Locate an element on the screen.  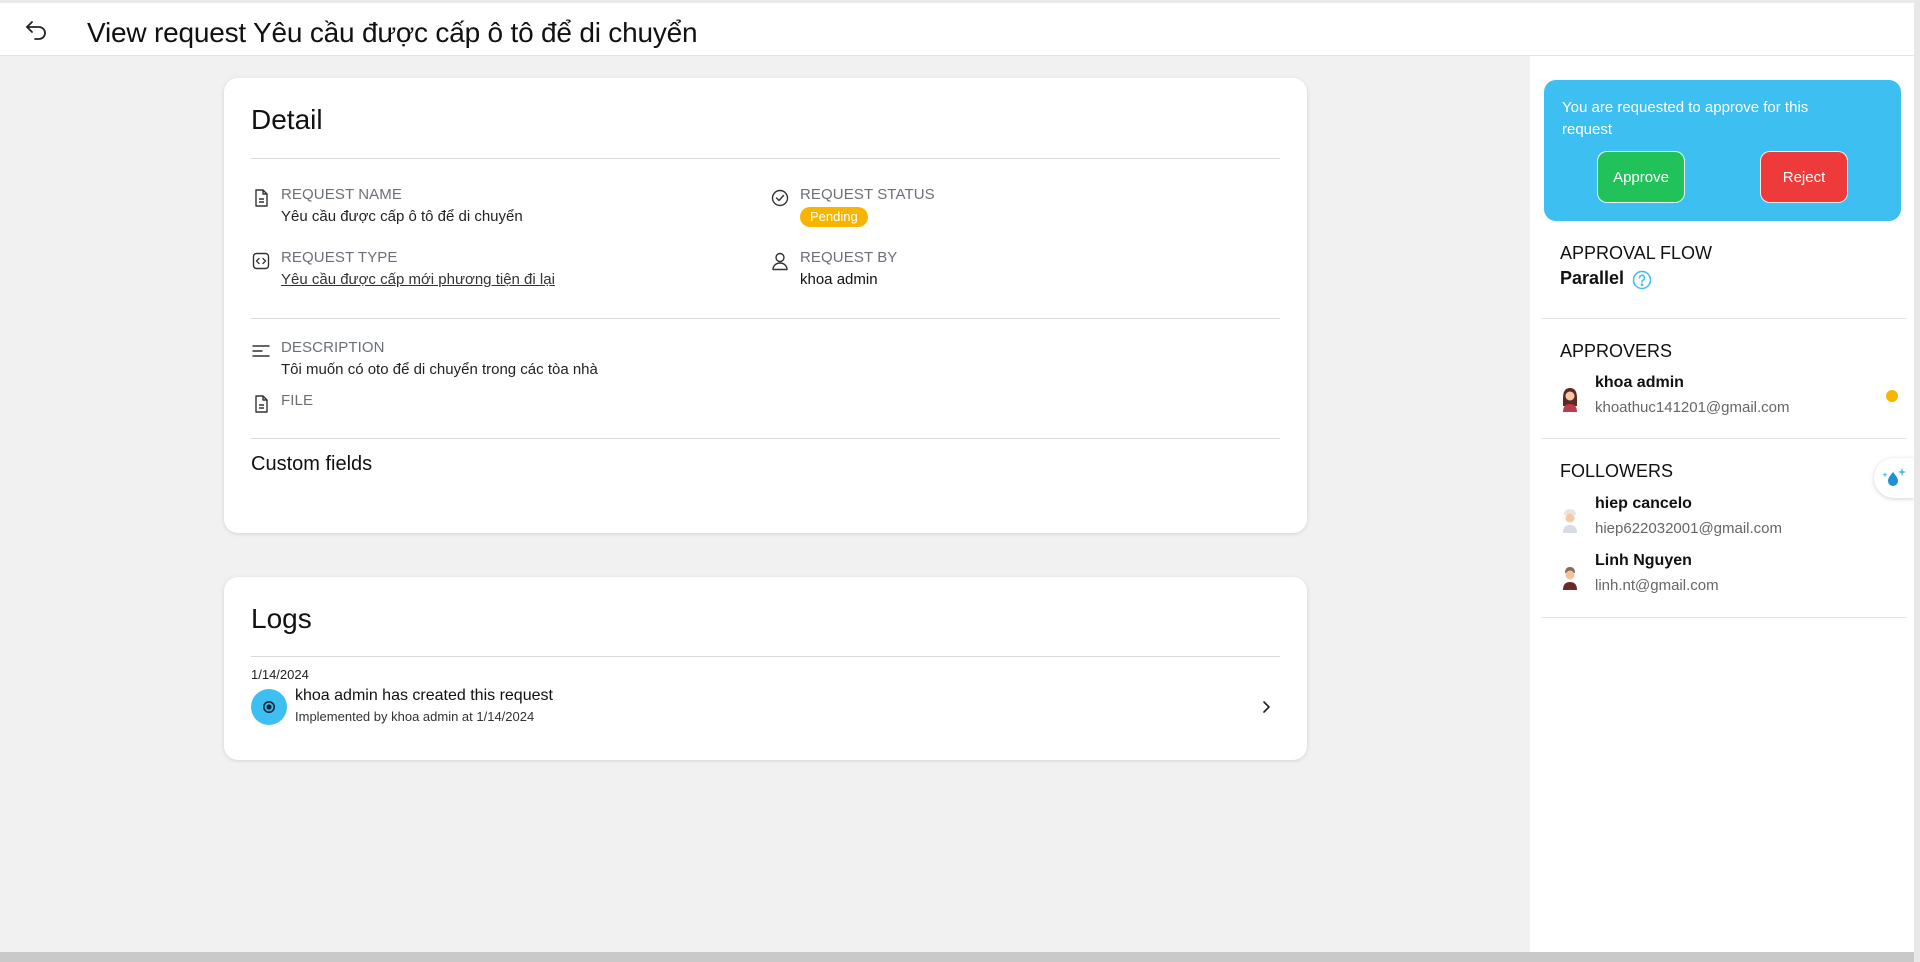
sparkle-icon is located at coordinates (1894, 477).